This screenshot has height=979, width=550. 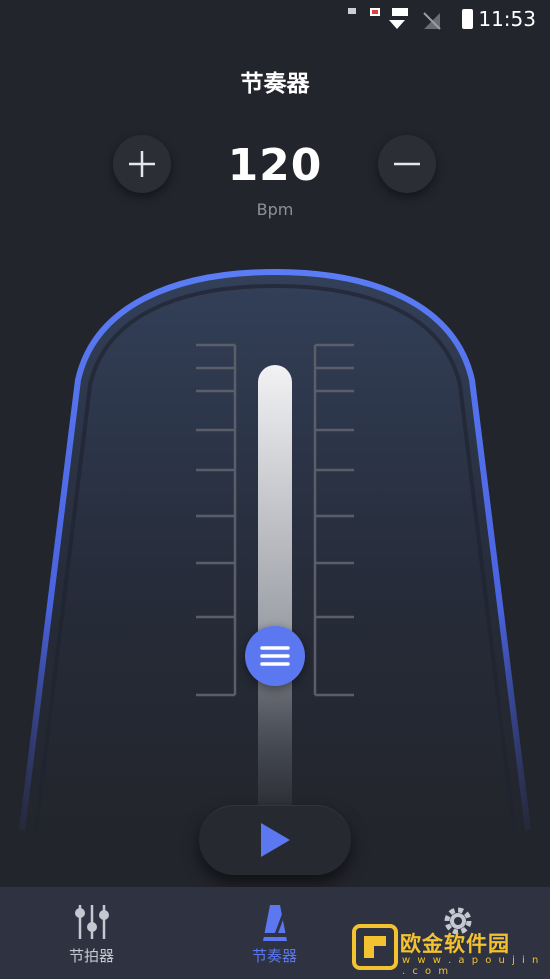 I want to click on play-icon, so click(x=275, y=840).